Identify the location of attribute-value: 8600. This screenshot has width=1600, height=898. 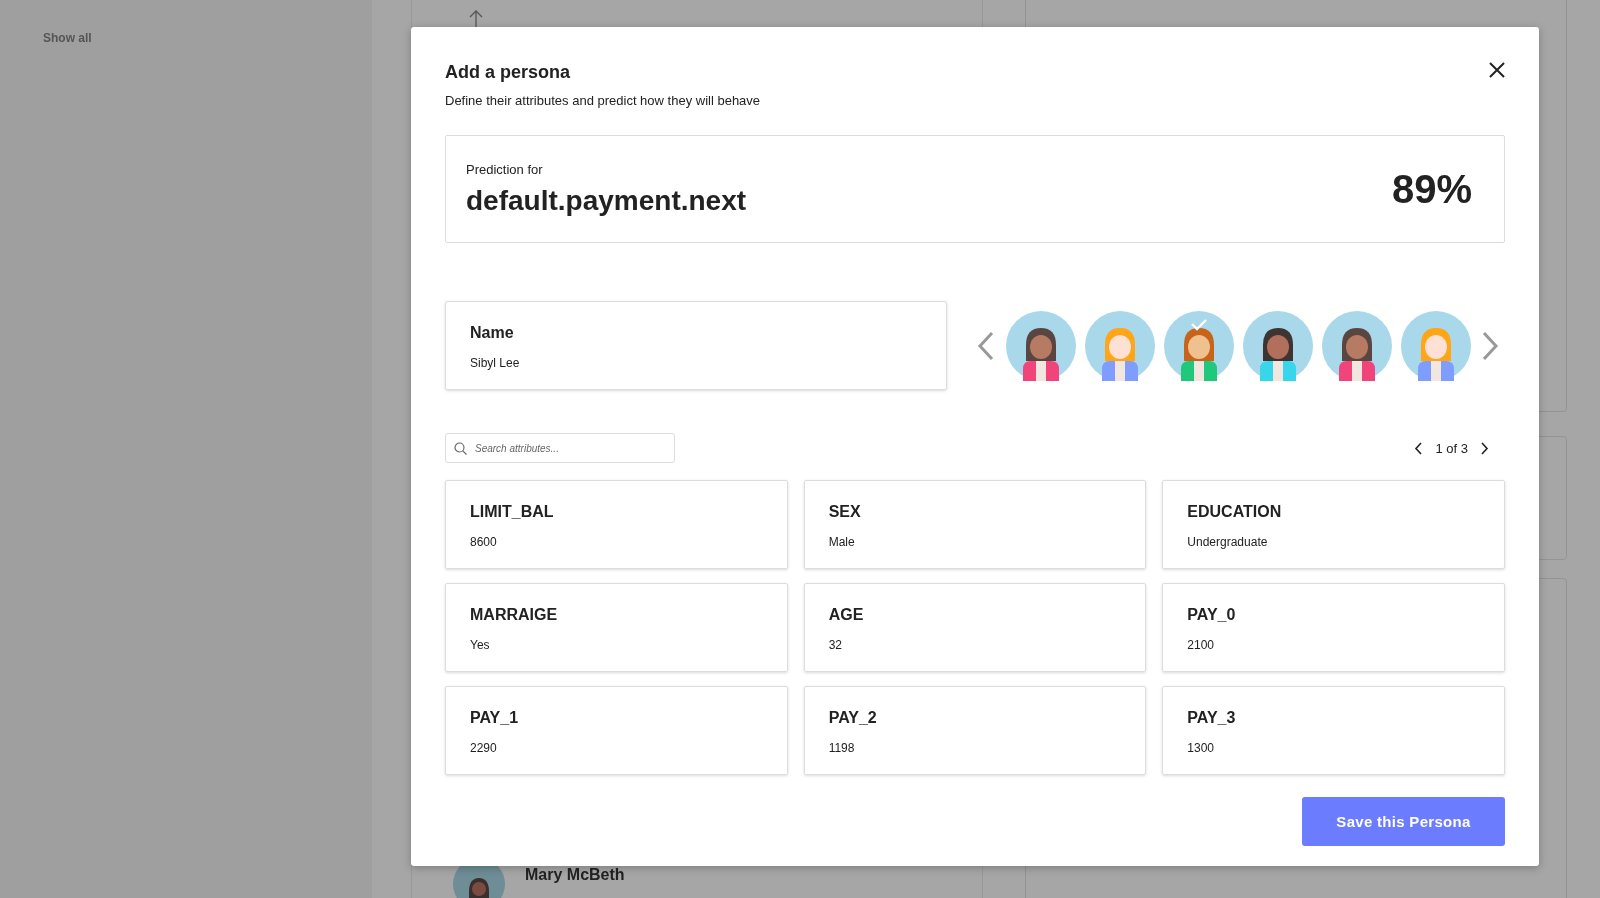
(484, 542).